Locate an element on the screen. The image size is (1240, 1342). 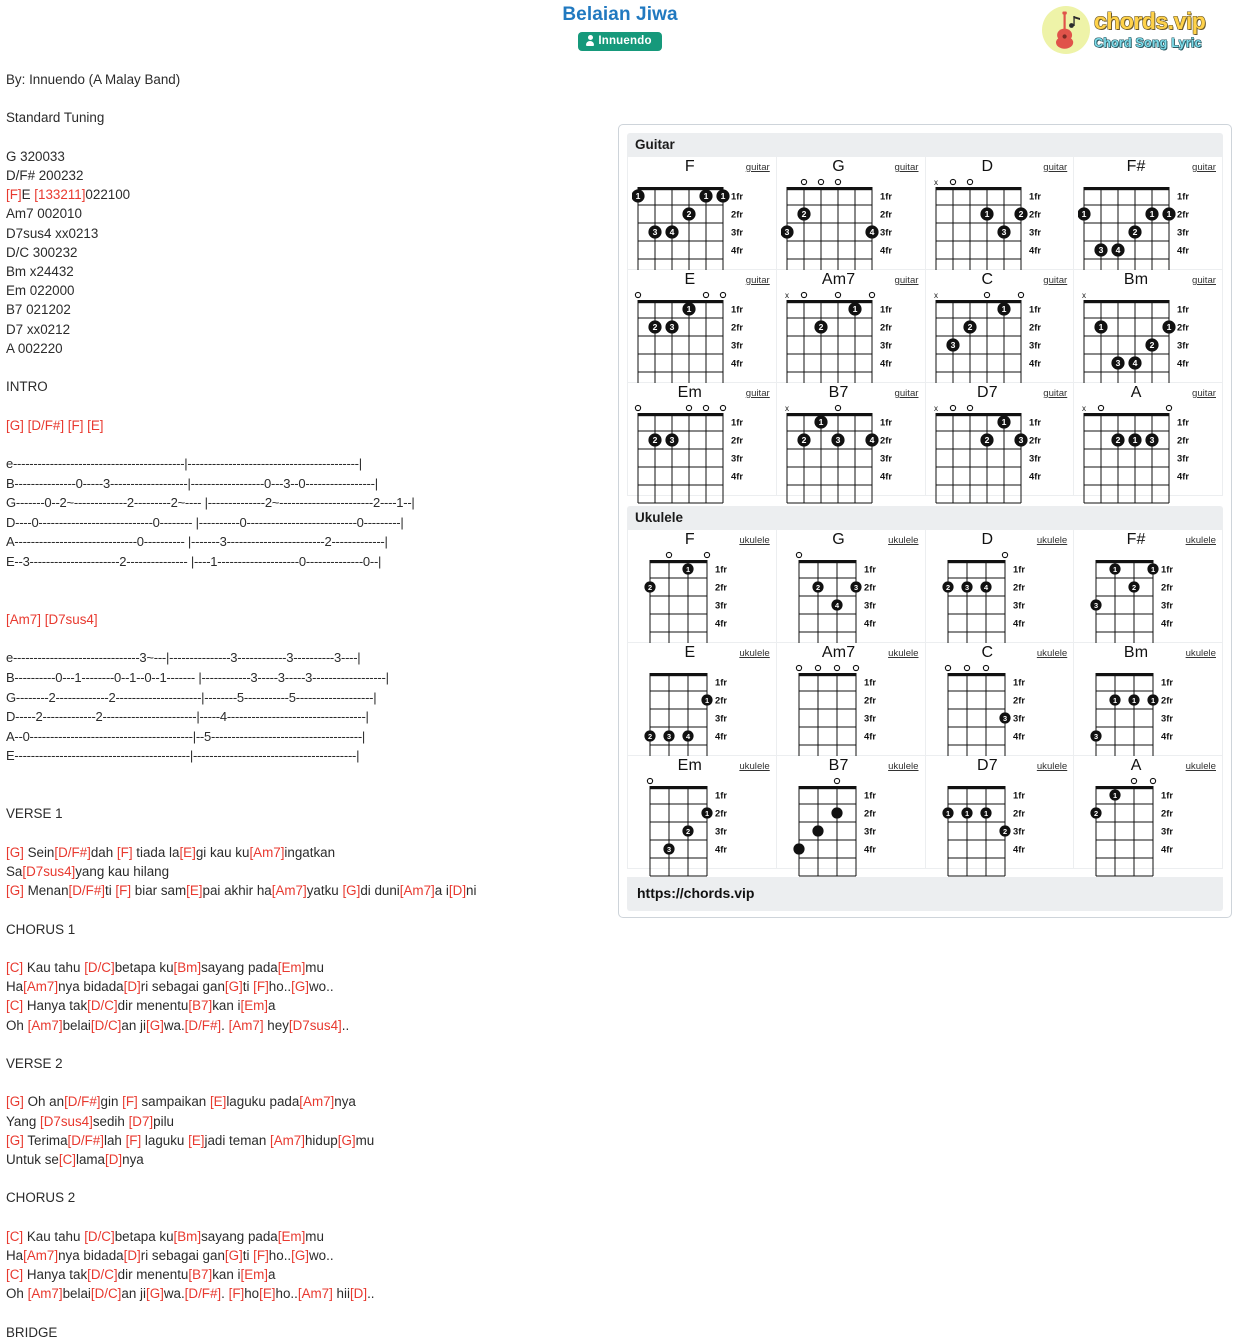
chord-token: [D/C] is located at coordinates (102, 1275).